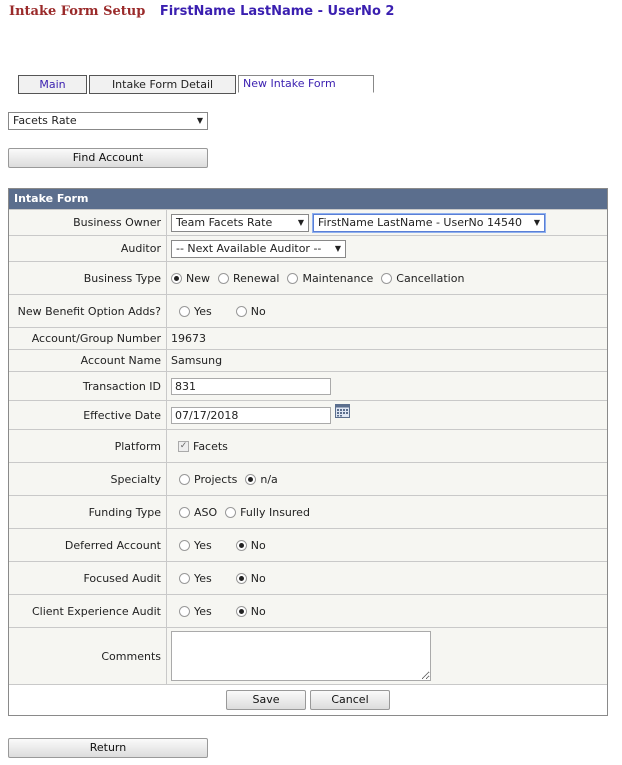 The width and height of the screenshot is (622, 765). I want to click on row-account-number: Account/Group Number 19673, so click(308, 338).